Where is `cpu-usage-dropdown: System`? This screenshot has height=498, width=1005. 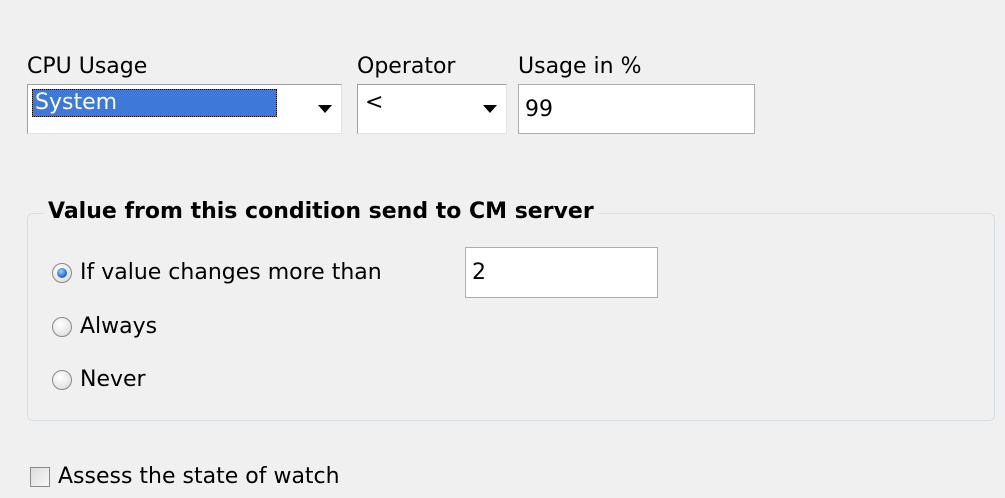
cpu-usage-dropdown: System is located at coordinates (184, 109).